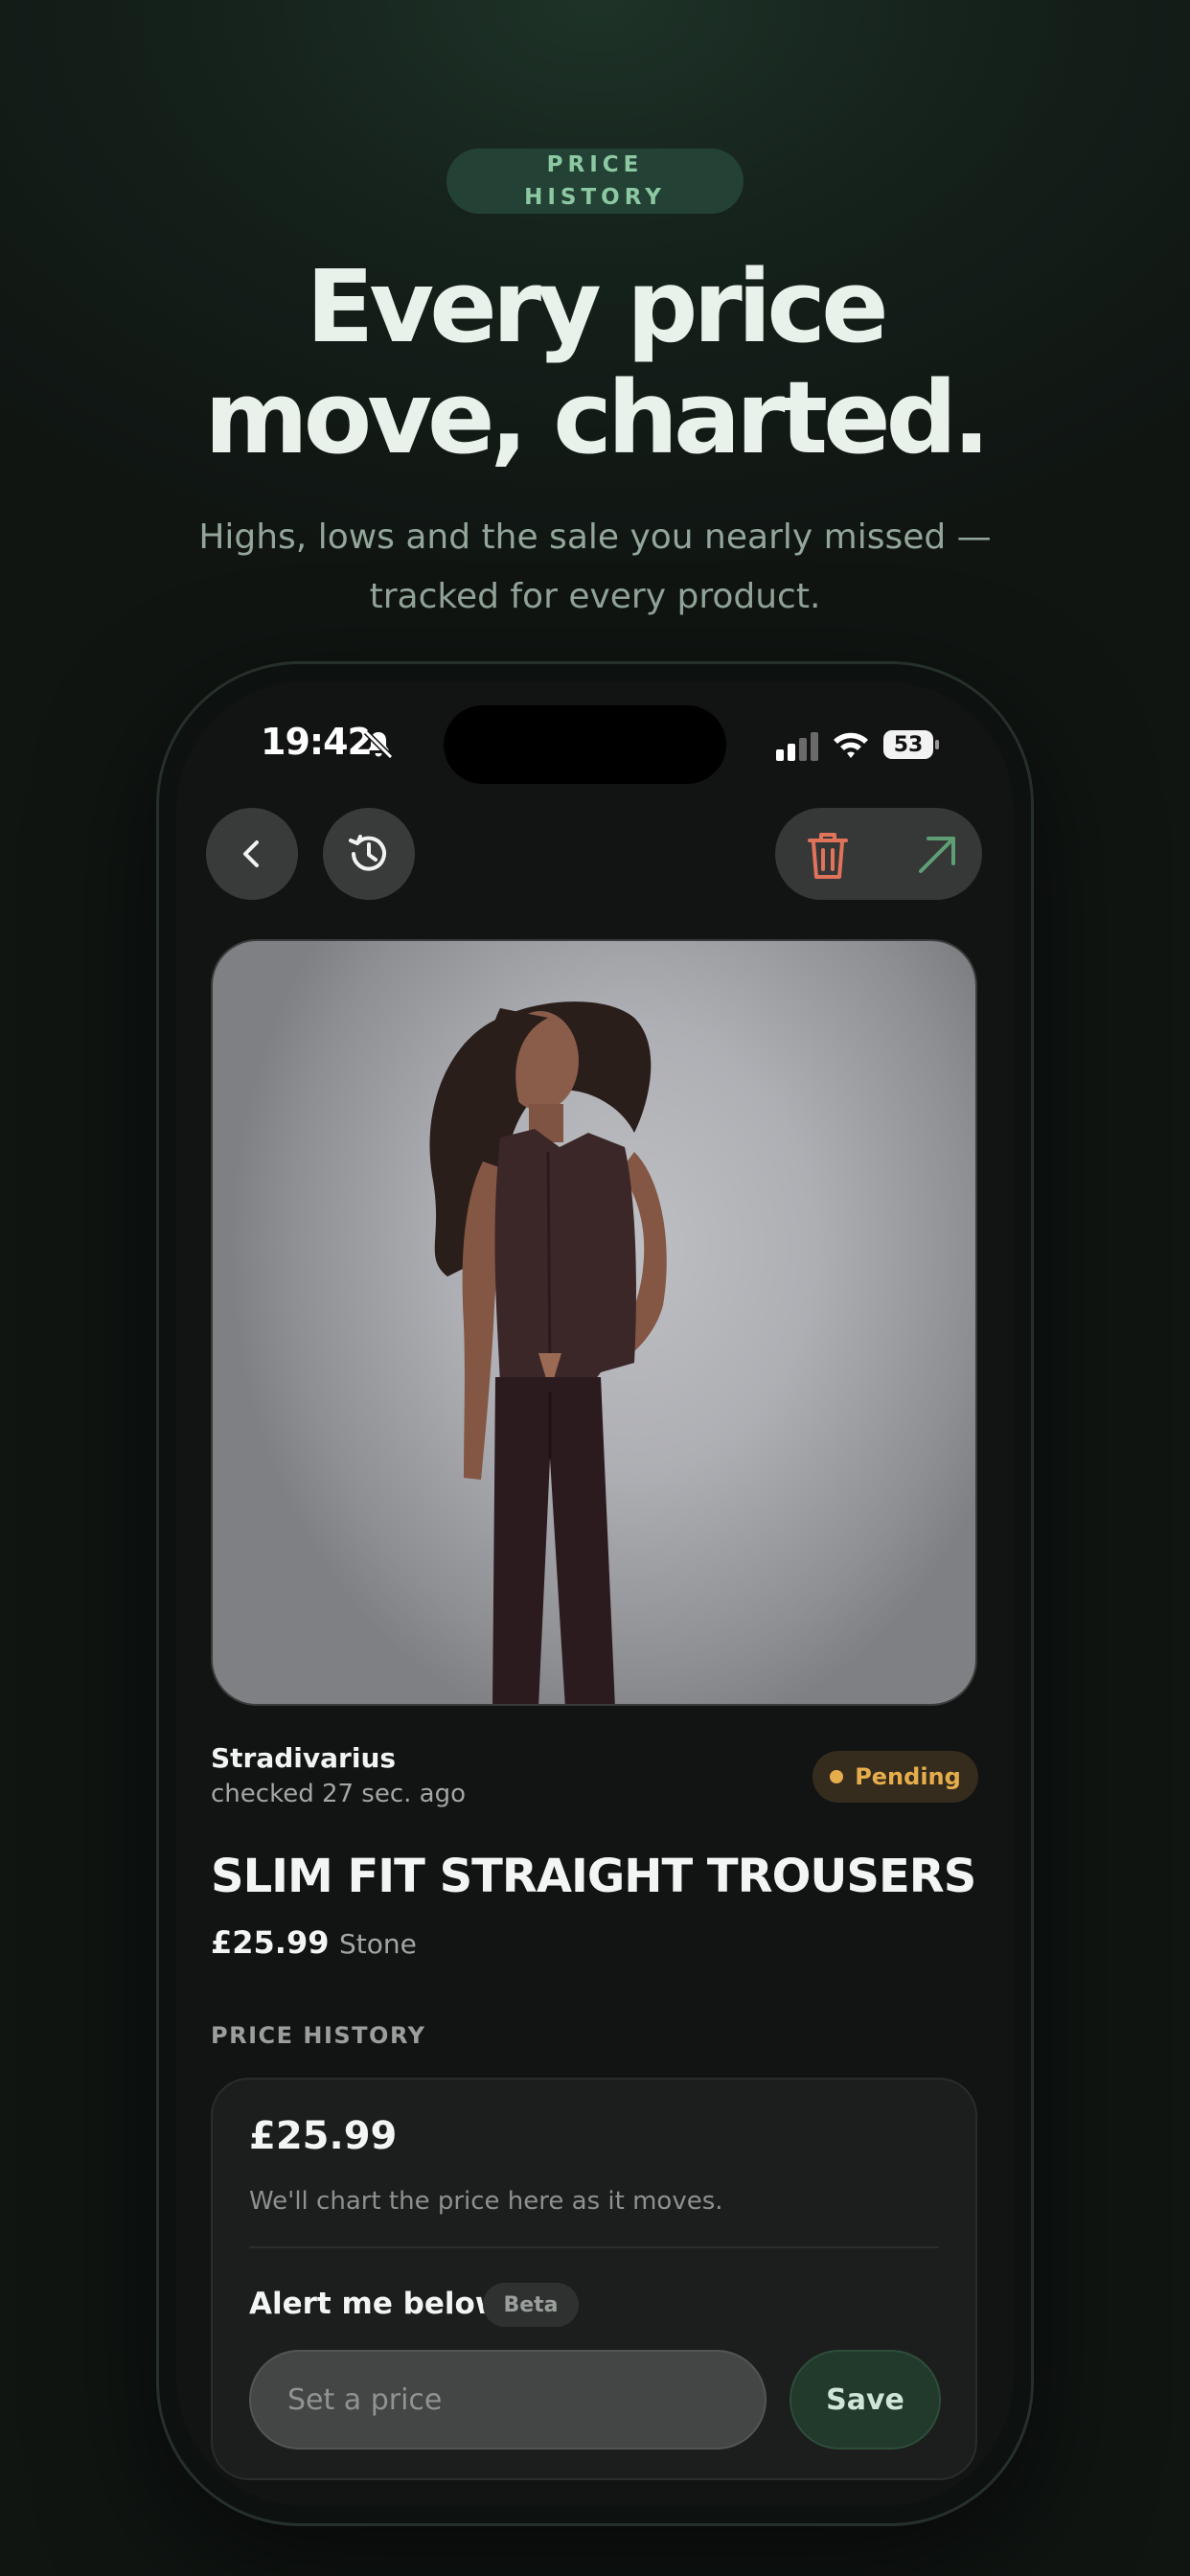 Image resolution: width=1190 pixels, height=2576 pixels. I want to click on arrow-up-right-icon, so click(937, 855).